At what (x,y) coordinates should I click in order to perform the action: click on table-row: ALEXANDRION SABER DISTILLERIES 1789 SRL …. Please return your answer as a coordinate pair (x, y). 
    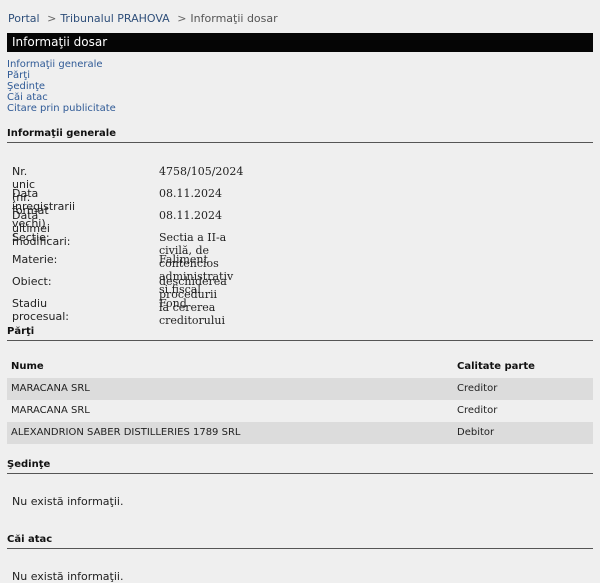
    Looking at the image, I should click on (300, 433).